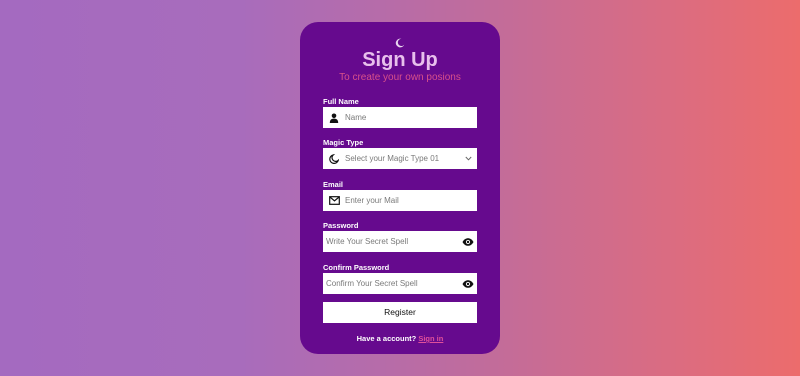  Describe the element at coordinates (343, 142) in the screenshot. I see `magic-type-label: Magic Type` at that location.